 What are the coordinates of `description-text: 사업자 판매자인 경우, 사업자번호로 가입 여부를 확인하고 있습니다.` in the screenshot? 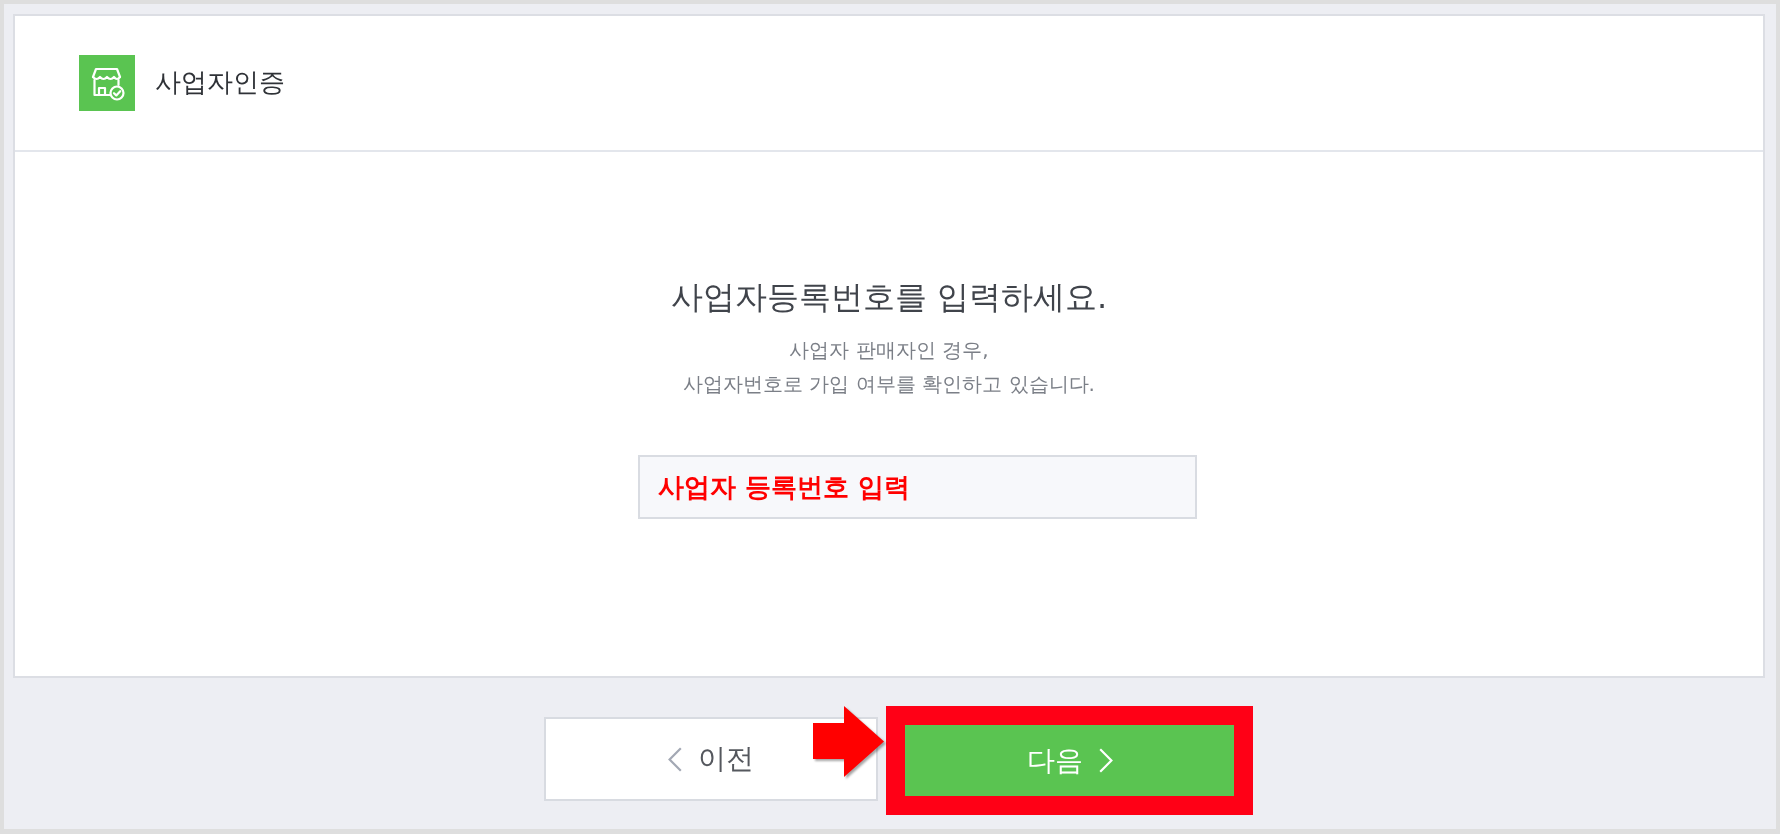 It's located at (889, 367).